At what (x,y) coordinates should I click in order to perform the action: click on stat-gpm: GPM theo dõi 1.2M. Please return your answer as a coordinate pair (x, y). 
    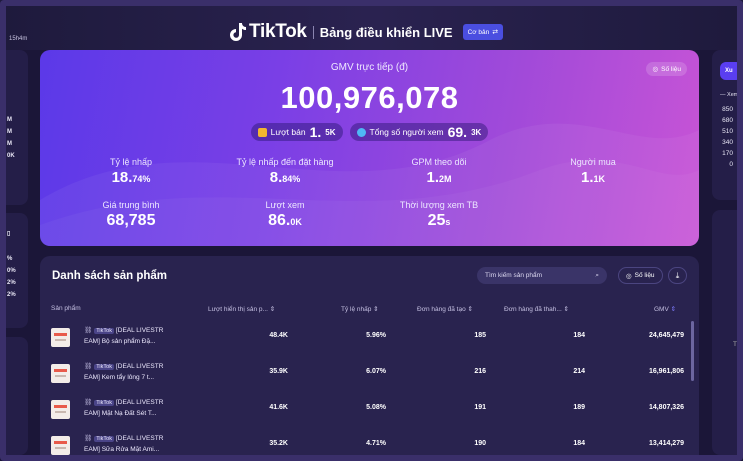
    Looking at the image, I should click on (439, 171).